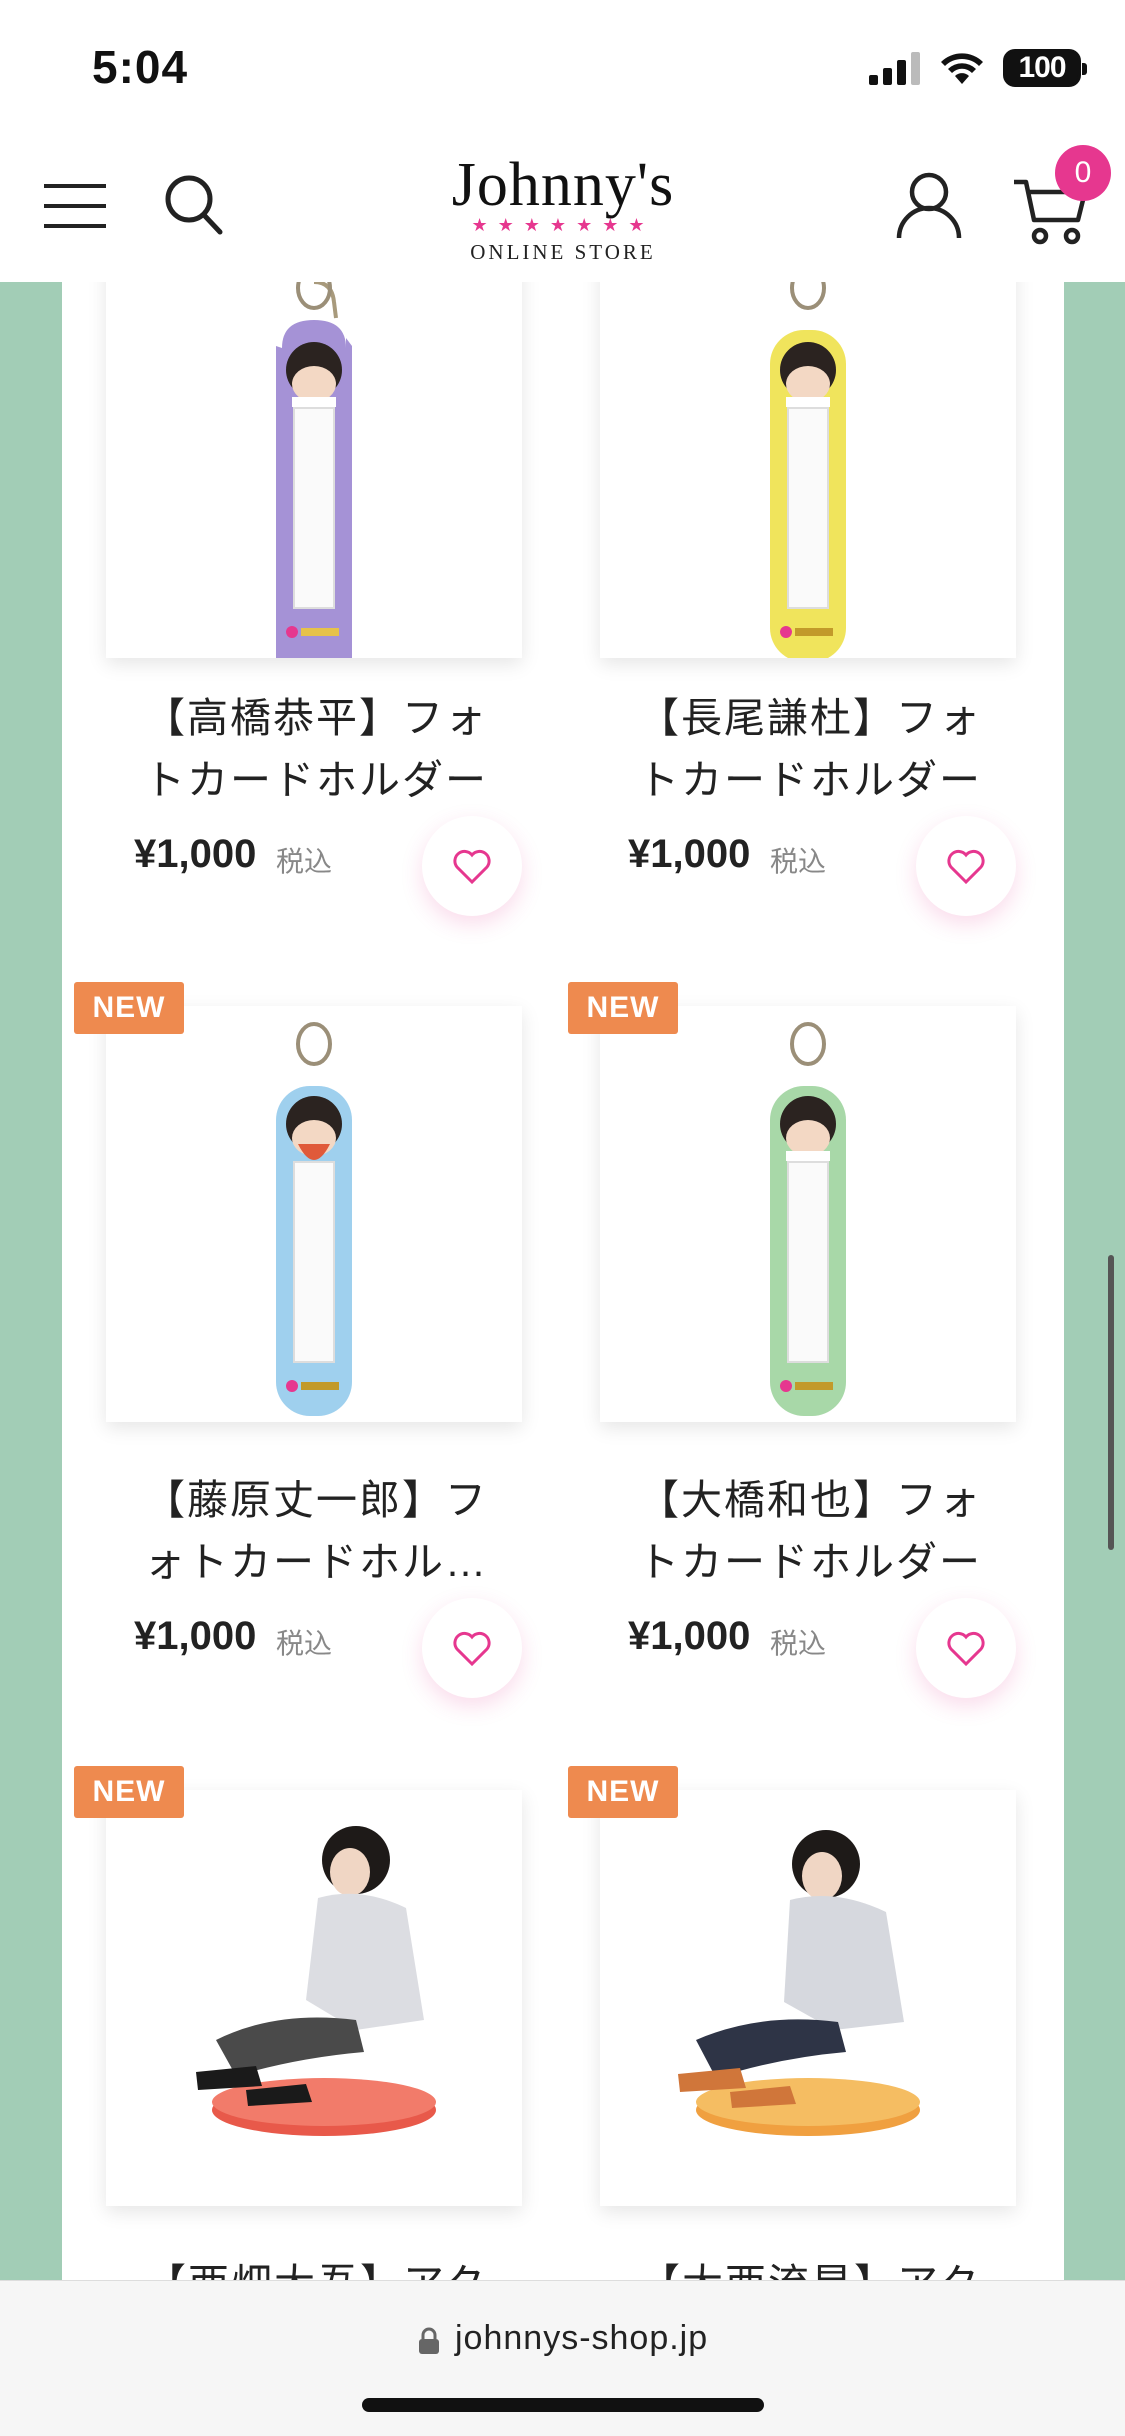 This screenshot has width=1125, height=2436. What do you see at coordinates (1111, 1402) in the screenshot?
I see `scrollbar` at bounding box center [1111, 1402].